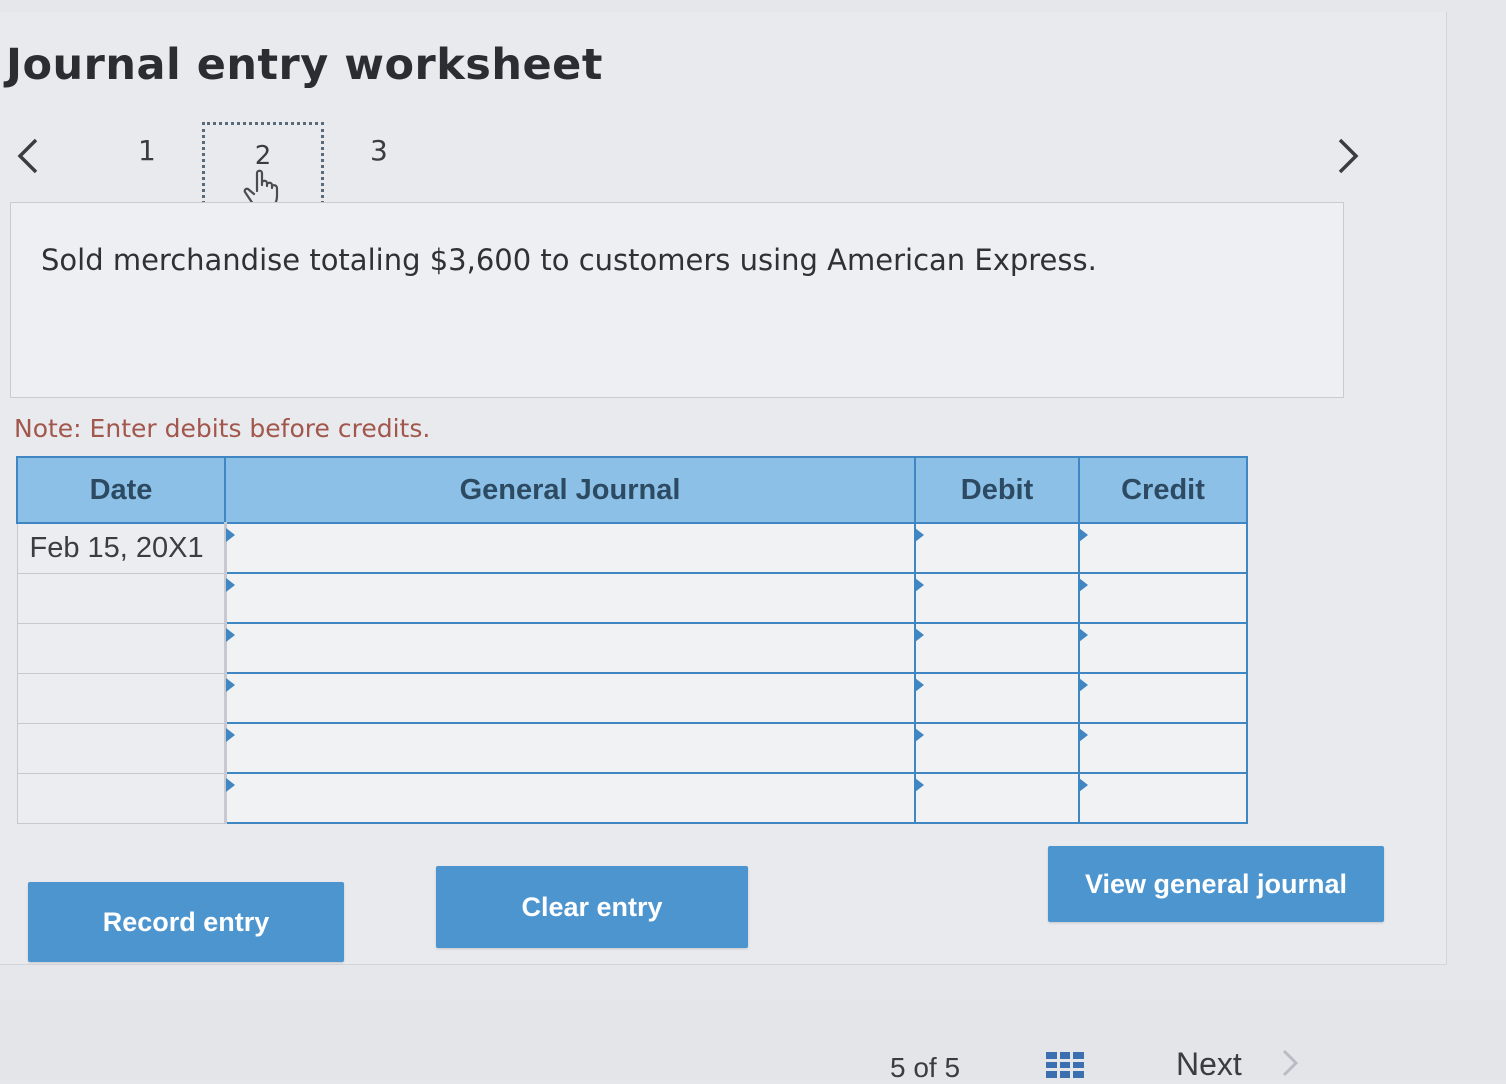  What do you see at coordinates (1065, 1065) in the screenshot?
I see `grid-icon` at bounding box center [1065, 1065].